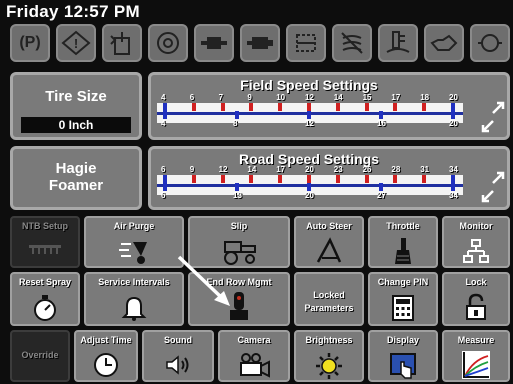  What do you see at coordinates (281, 97) in the screenshot?
I see `speed-tick-top: 10` at bounding box center [281, 97].